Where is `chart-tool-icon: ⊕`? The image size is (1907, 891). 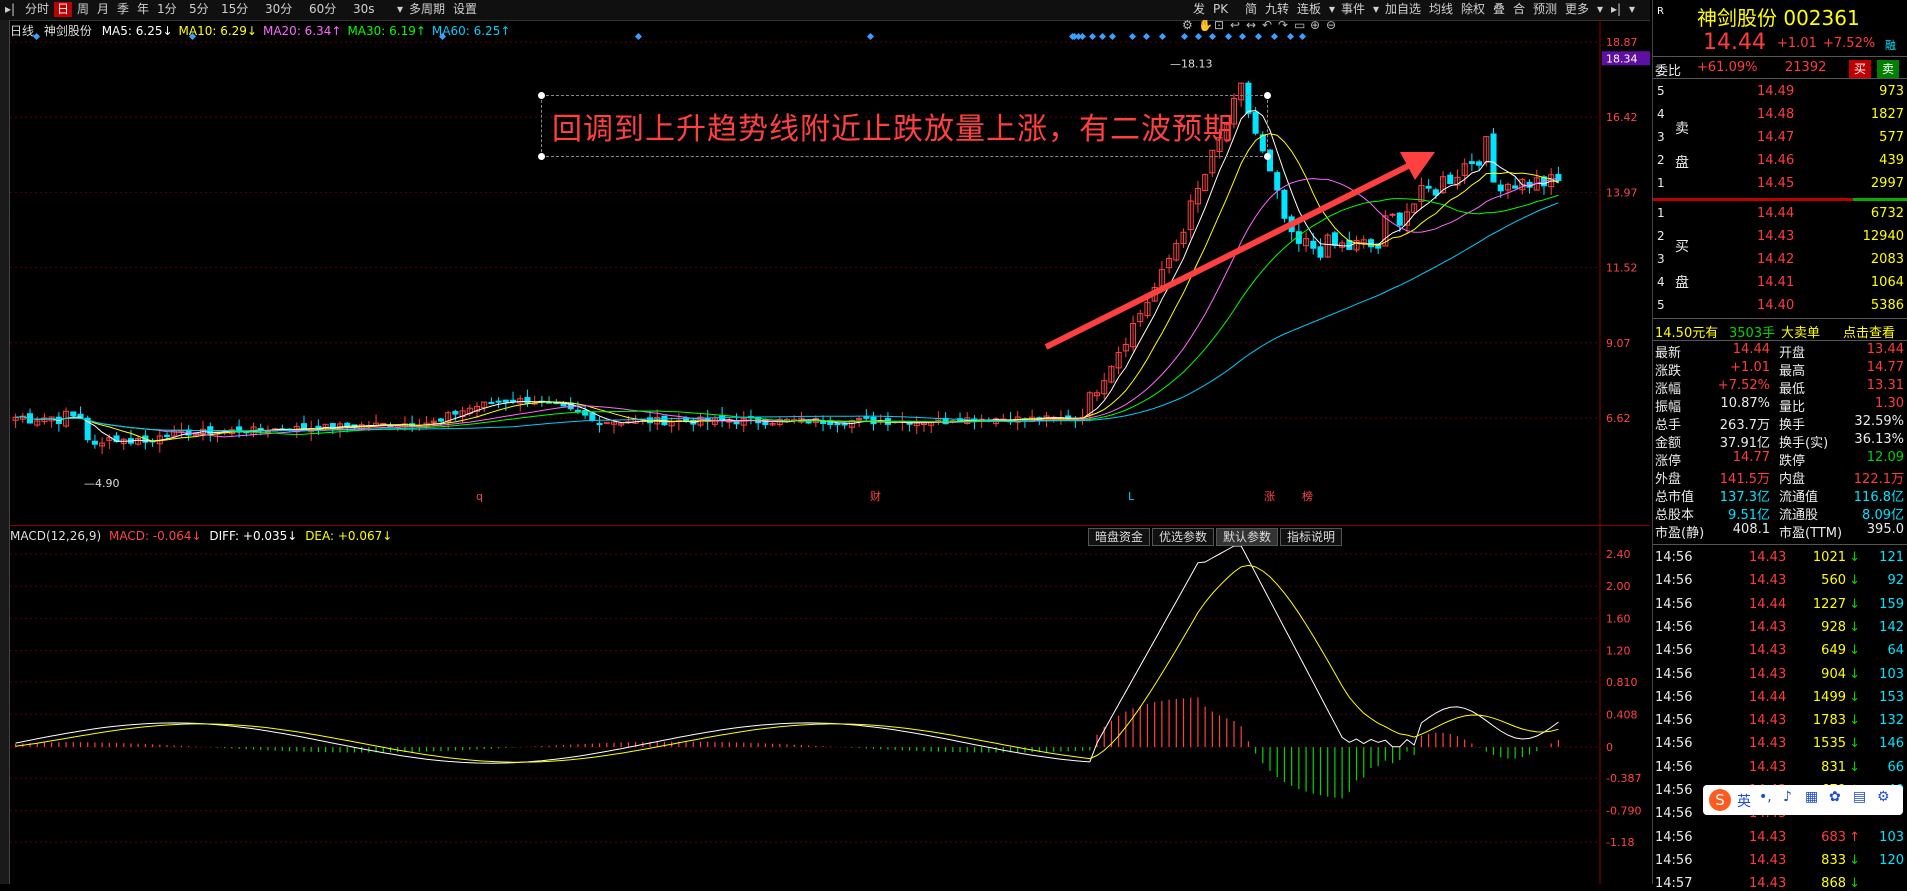
chart-tool-icon: ⊕ is located at coordinates (1315, 26).